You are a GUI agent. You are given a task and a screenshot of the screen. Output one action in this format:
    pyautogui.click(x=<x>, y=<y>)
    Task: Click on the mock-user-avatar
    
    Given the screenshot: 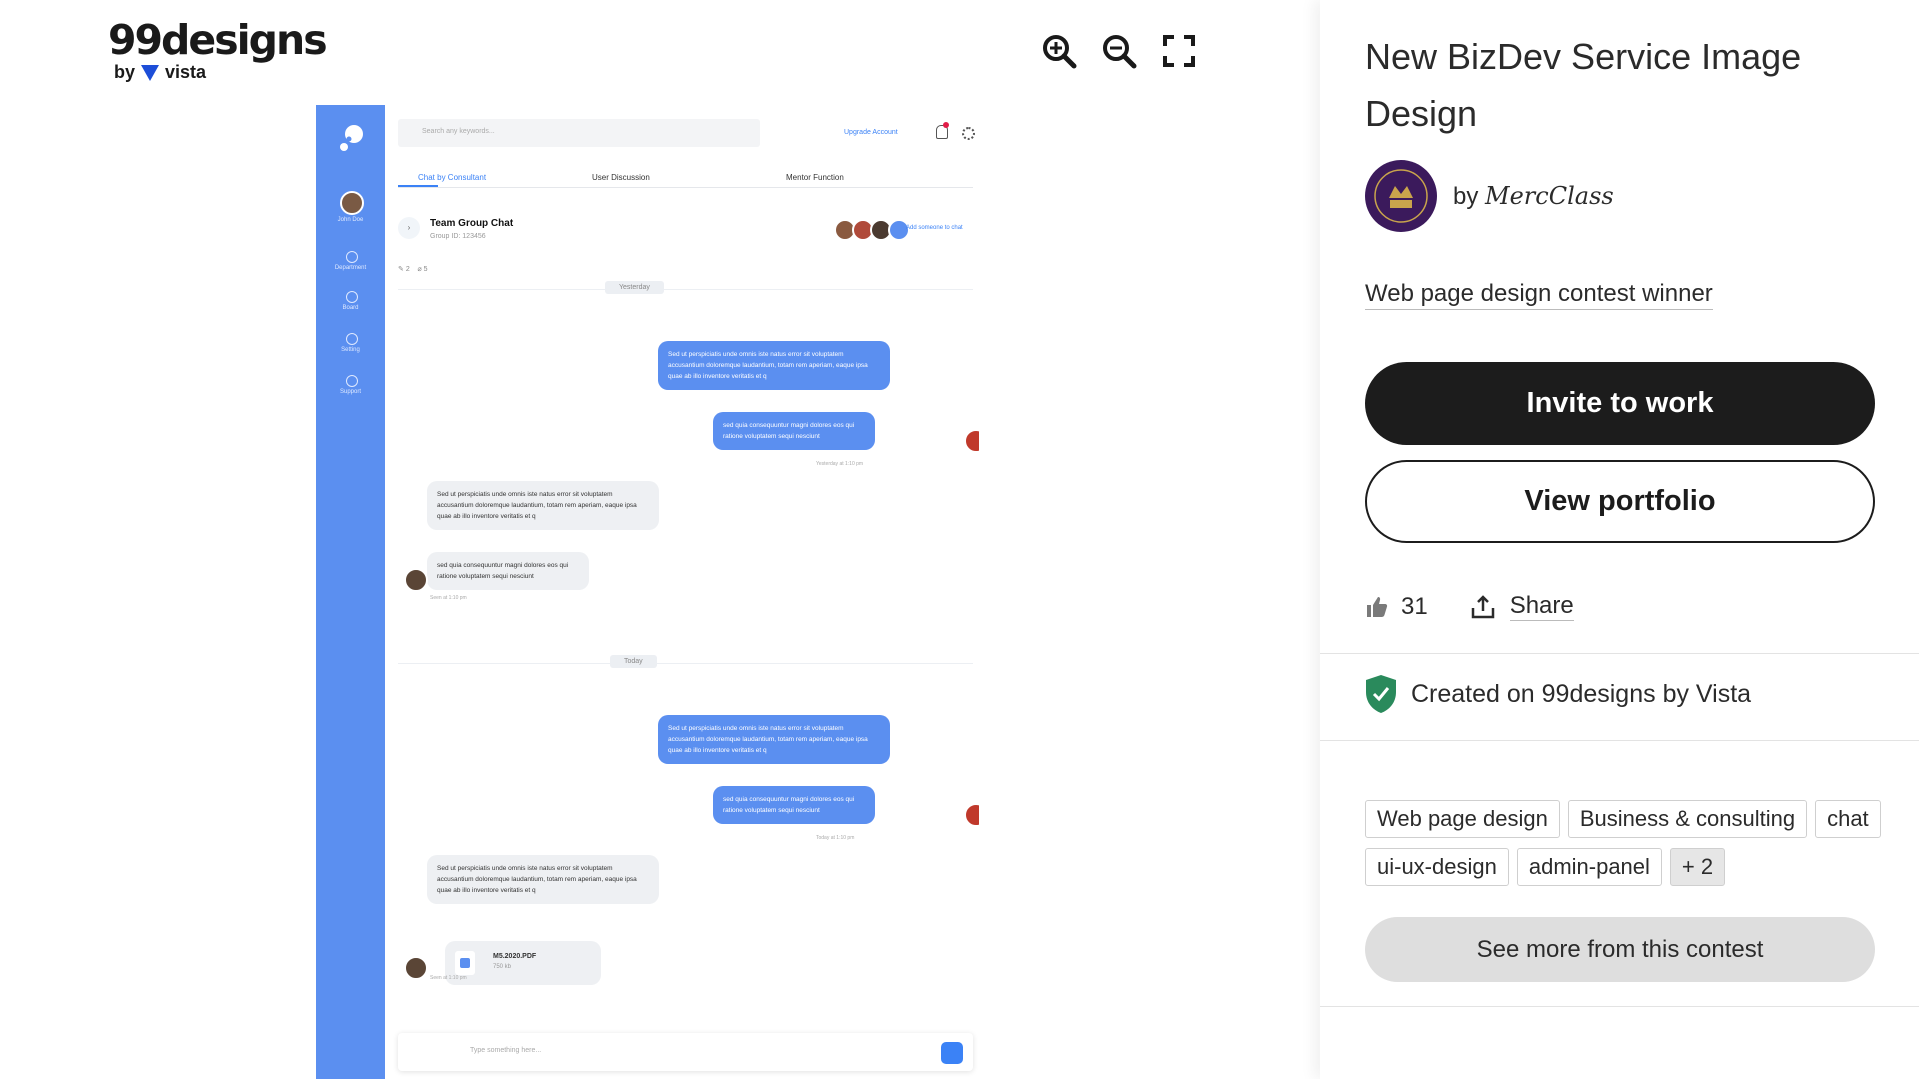 What is the action you would take?
    pyautogui.click(x=352, y=203)
    